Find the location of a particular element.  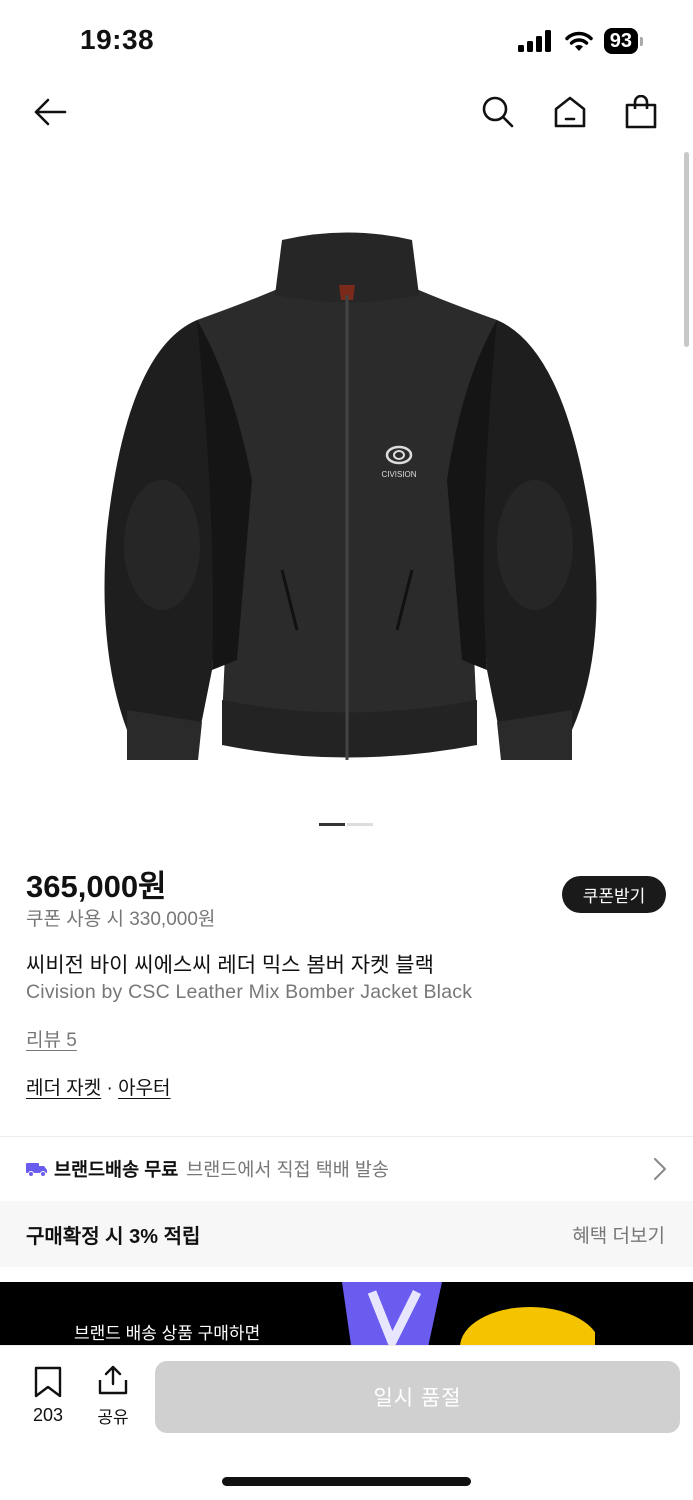

cart-button is located at coordinates (641, 112).